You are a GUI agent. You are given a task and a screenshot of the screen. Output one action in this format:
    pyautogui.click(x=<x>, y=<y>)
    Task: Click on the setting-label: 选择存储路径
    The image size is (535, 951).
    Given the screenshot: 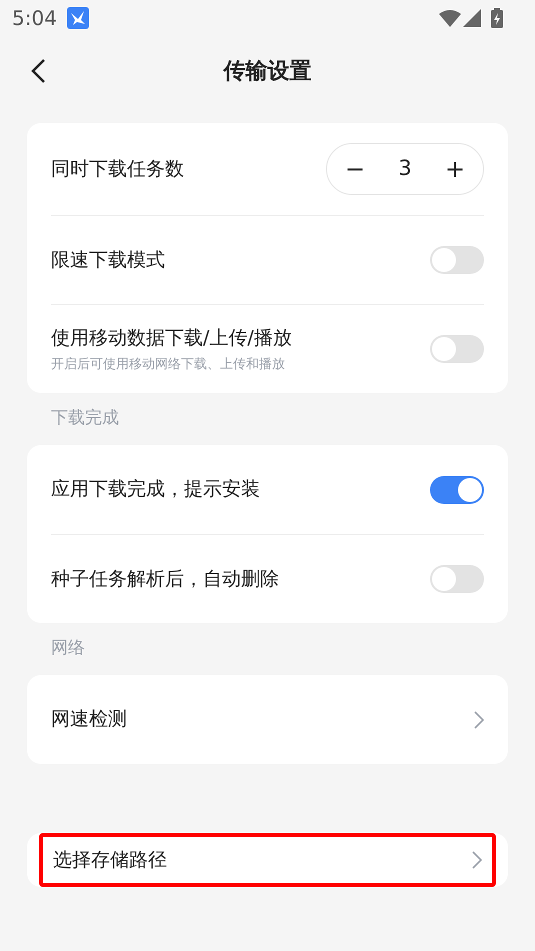 What is the action you would take?
    pyautogui.click(x=110, y=860)
    